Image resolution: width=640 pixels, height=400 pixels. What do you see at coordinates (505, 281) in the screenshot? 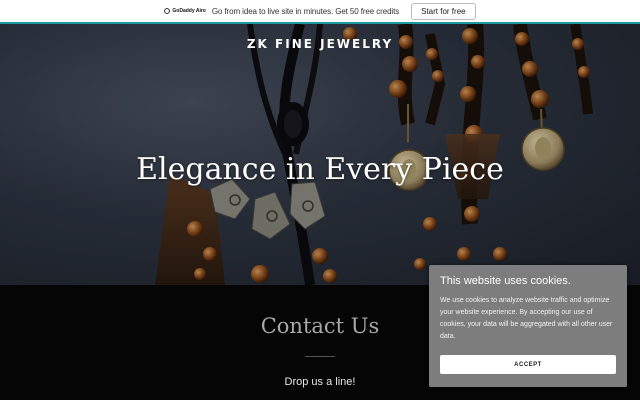
I see `cookie-title: This website uses cookies.` at bounding box center [505, 281].